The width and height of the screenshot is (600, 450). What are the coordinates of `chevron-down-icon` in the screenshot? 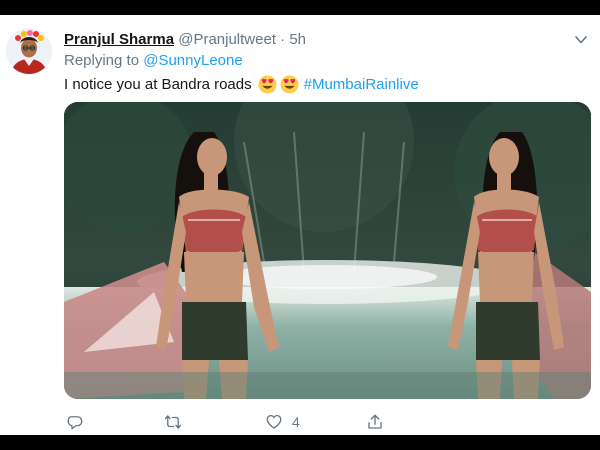 It's located at (581, 40).